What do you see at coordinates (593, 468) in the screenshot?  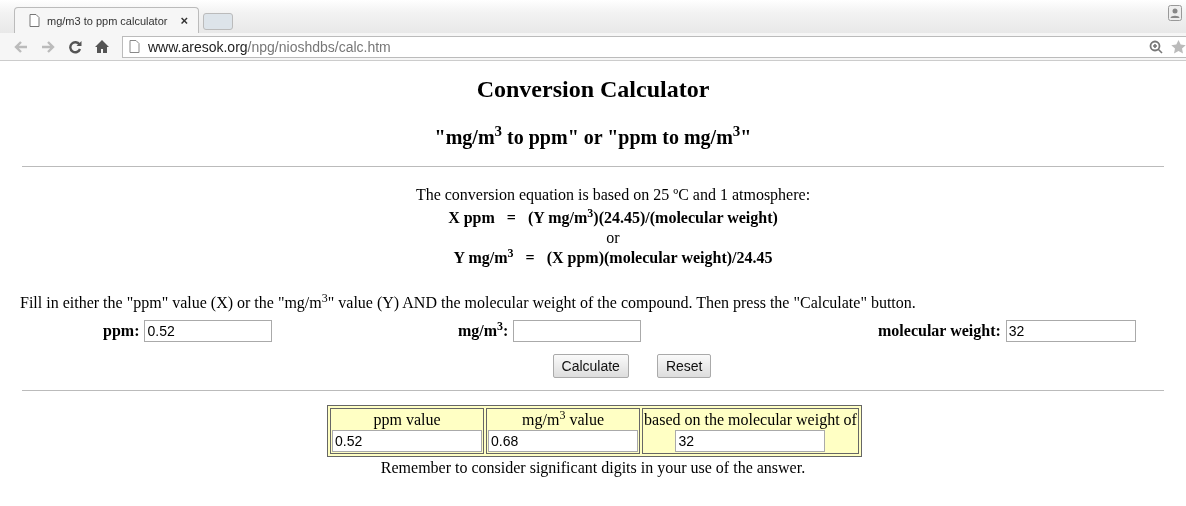 I see `note-text: Remember to consider significant digits in your use of the answer.` at bounding box center [593, 468].